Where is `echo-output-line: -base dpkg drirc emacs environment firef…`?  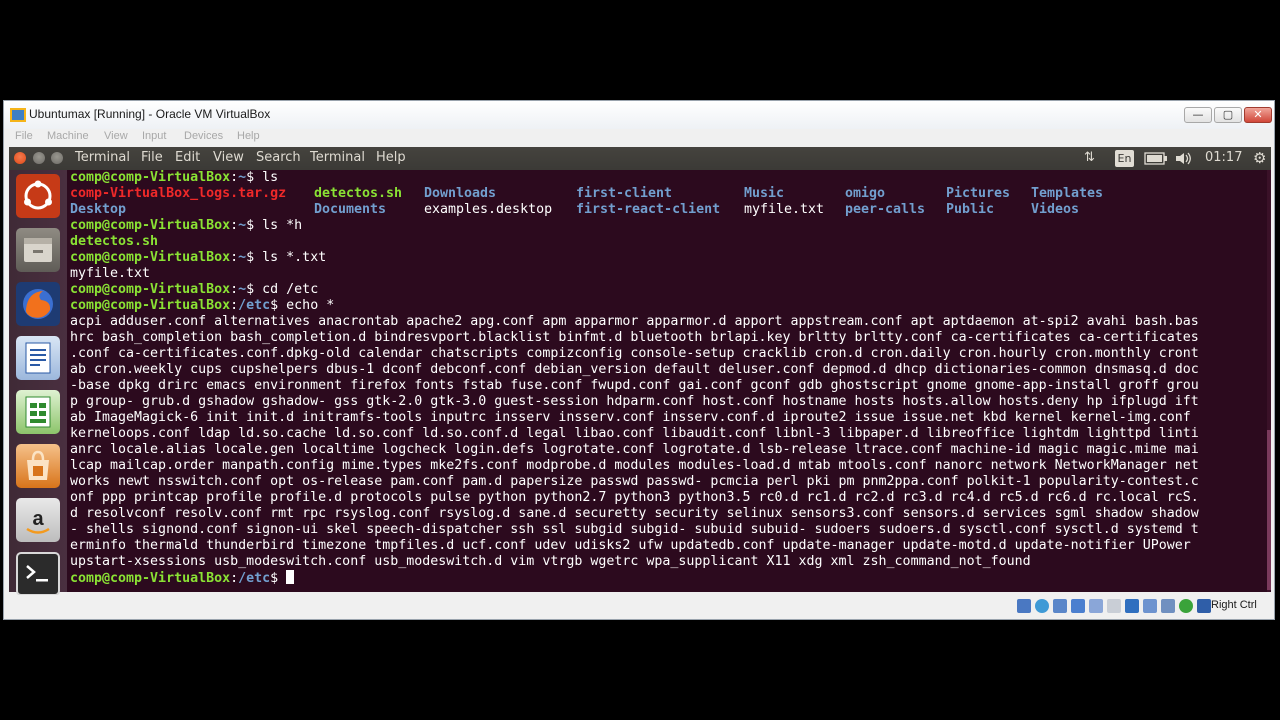
echo-output-line: -base dpkg drirc emacs environment firef… is located at coordinates (634, 385).